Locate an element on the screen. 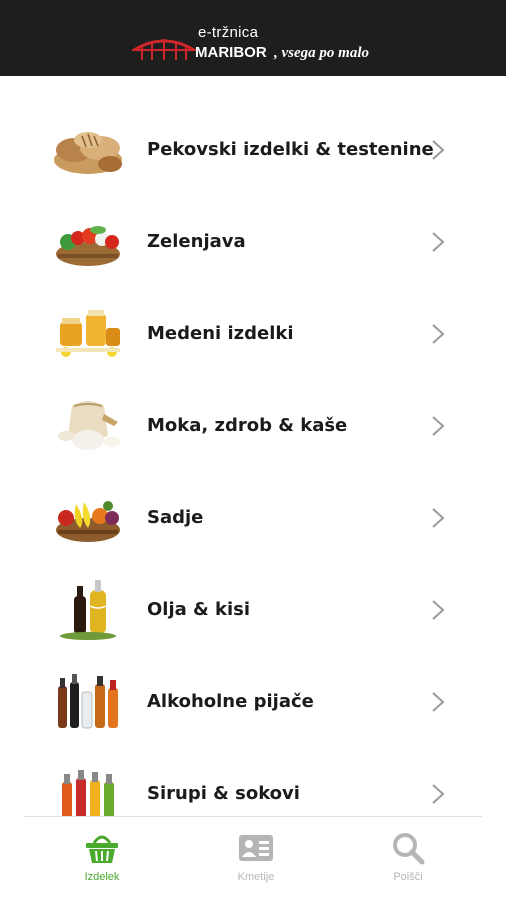 Image resolution: width=506 pixels, height=901 pixels. fruit-basket-icon is located at coordinates (88, 521).